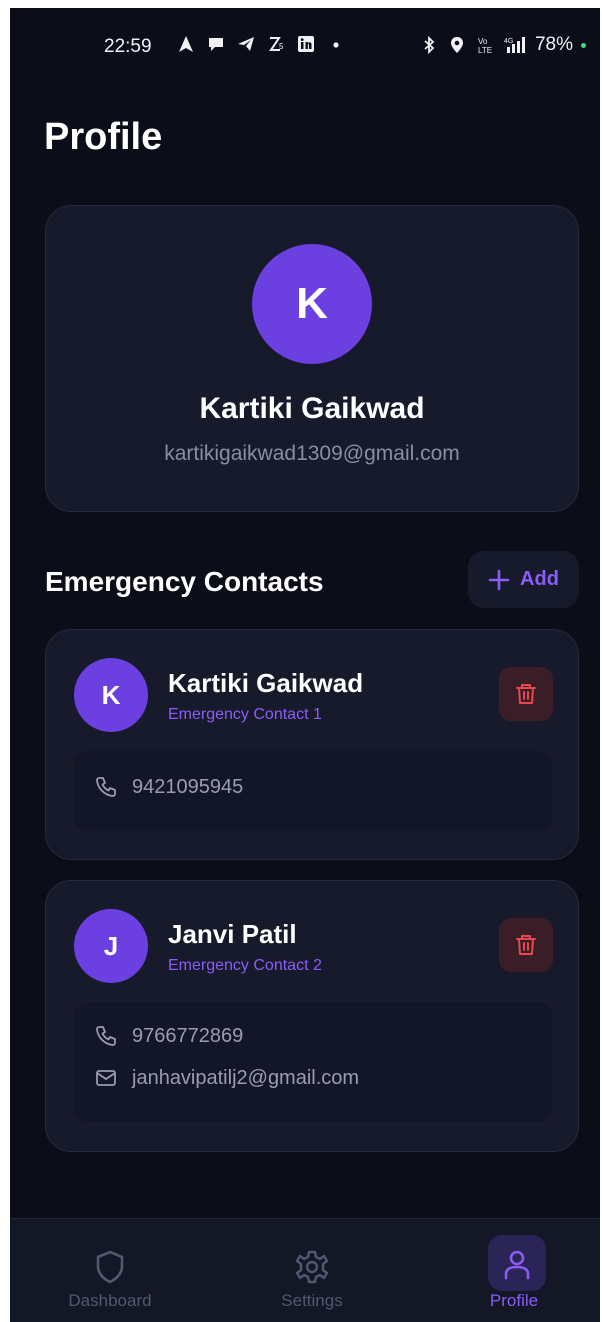 The height and width of the screenshot is (1322, 602). What do you see at coordinates (110, 1267) in the screenshot?
I see `shield-icon` at bounding box center [110, 1267].